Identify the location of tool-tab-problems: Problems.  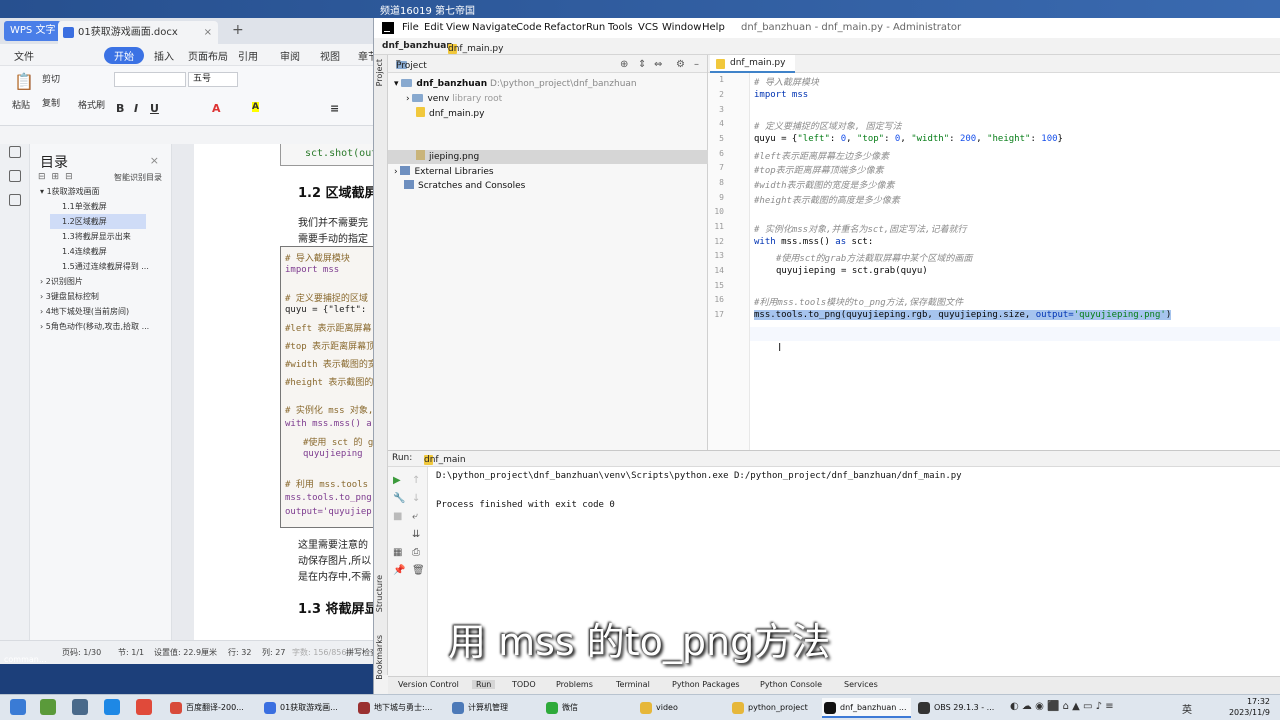
(574, 684).